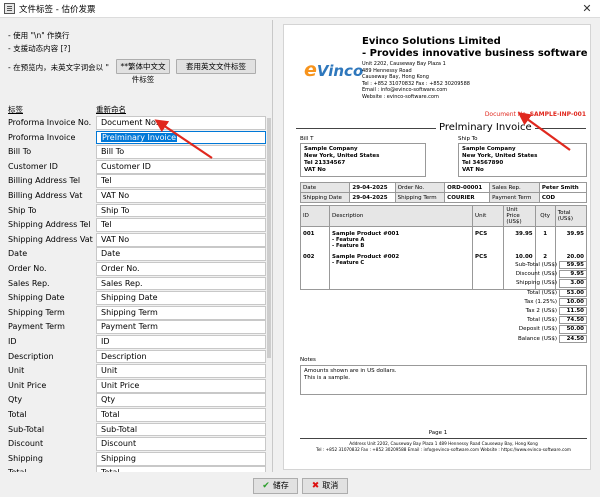 This screenshot has height=497, width=600. What do you see at coordinates (587, 9) in the screenshot?
I see `close-icon: ✕` at bounding box center [587, 9].